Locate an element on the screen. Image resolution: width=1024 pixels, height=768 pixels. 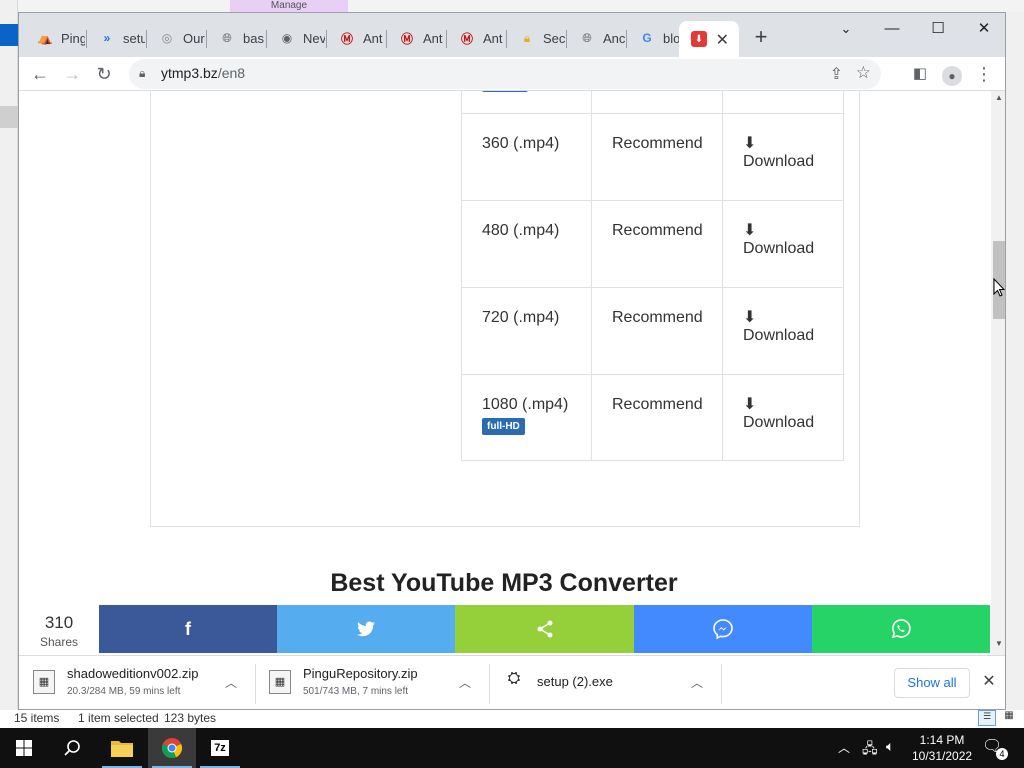
show-all-downloads-button: Show all is located at coordinates (932, 683).